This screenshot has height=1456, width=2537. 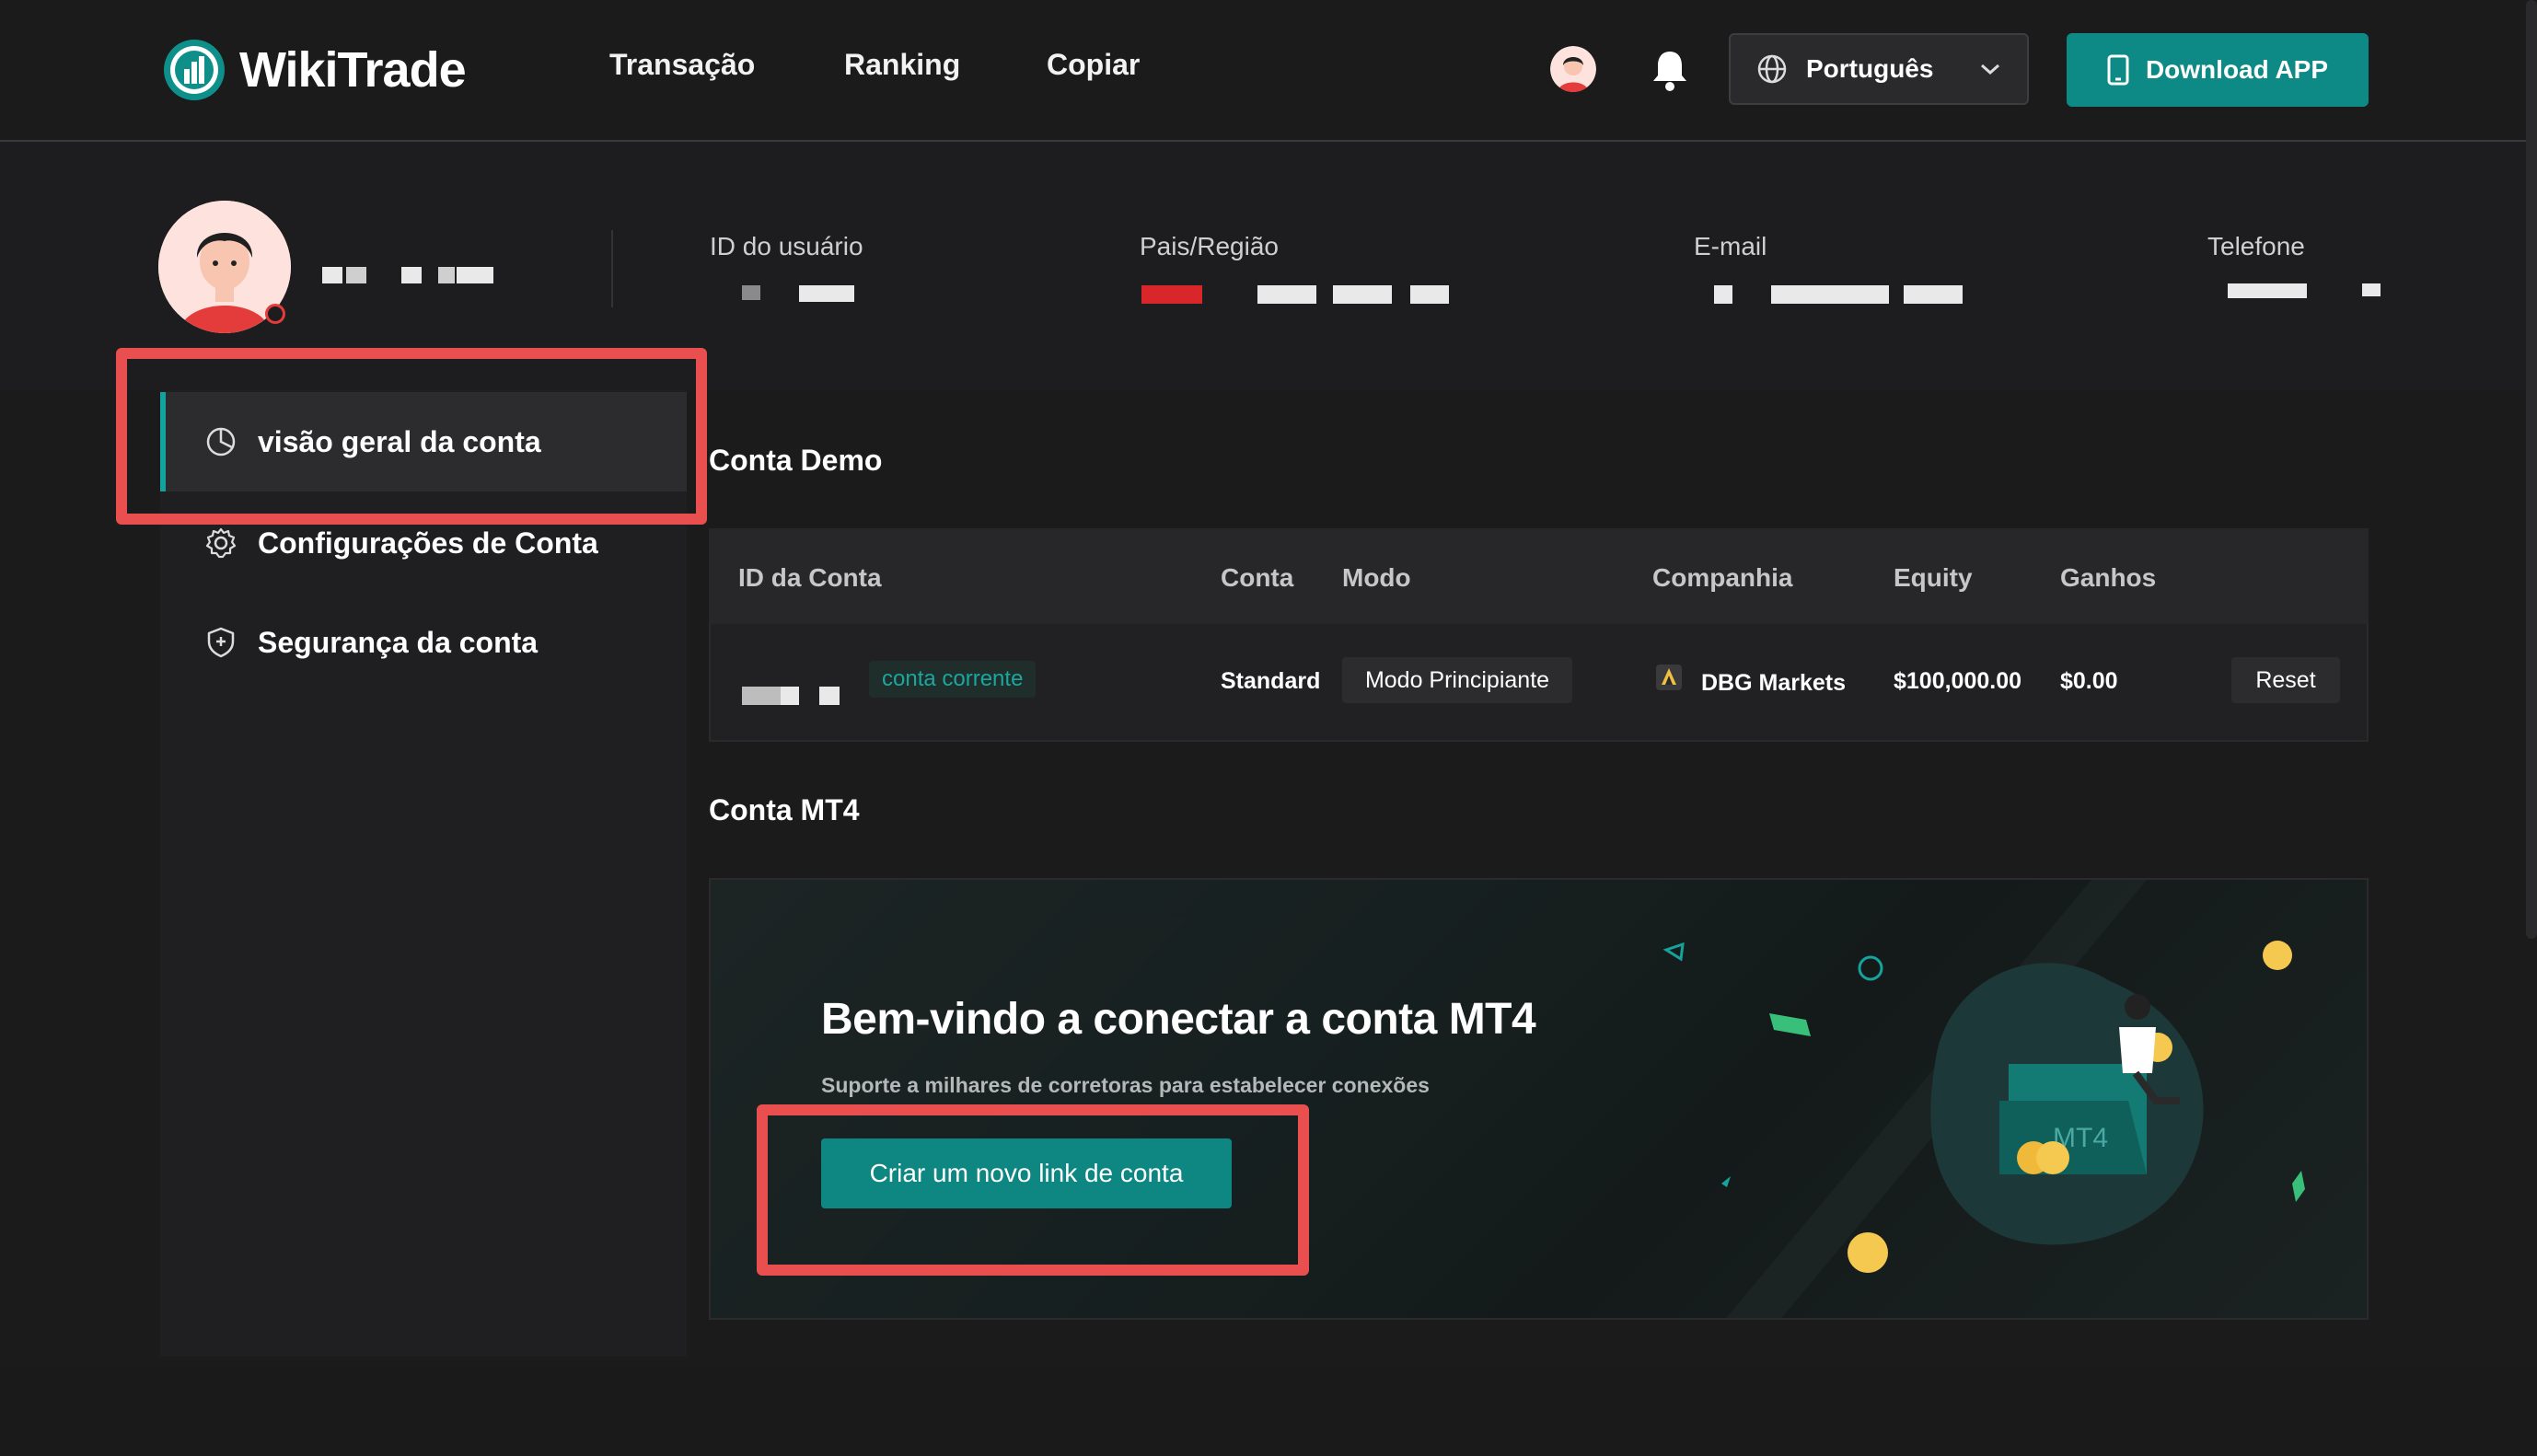 What do you see at coordinates (1093, 65) in the screenshot?
I see `nav-copiar: Copiar` at bounding box center [1093, 65].